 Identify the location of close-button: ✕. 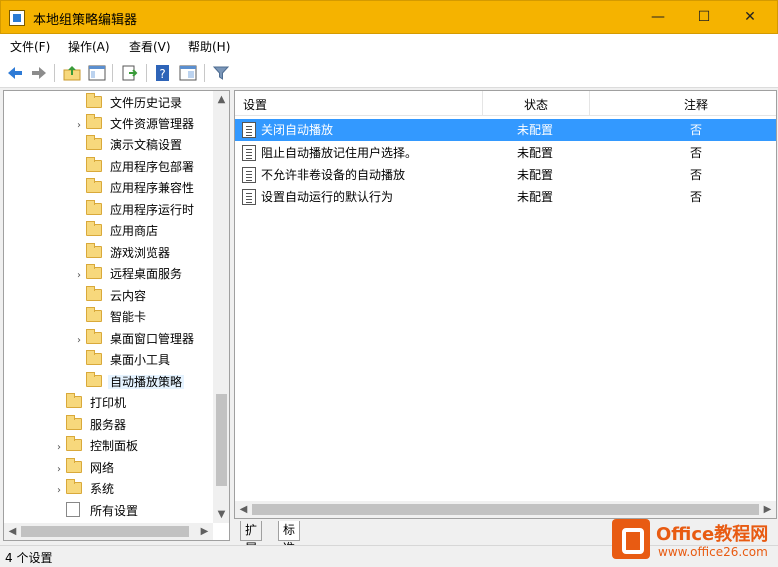
(750, 17).